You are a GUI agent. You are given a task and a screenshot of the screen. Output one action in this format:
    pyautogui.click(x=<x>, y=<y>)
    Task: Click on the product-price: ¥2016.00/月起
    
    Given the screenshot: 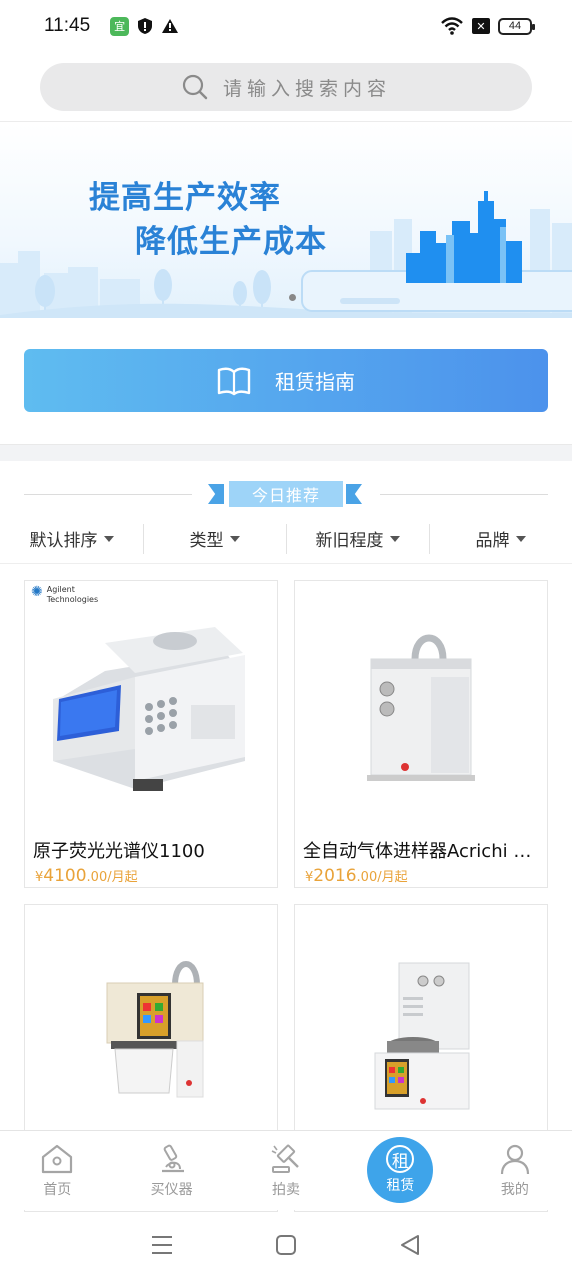 What is the action you would take?
    pyautogui.click(x=356, y=876)
    